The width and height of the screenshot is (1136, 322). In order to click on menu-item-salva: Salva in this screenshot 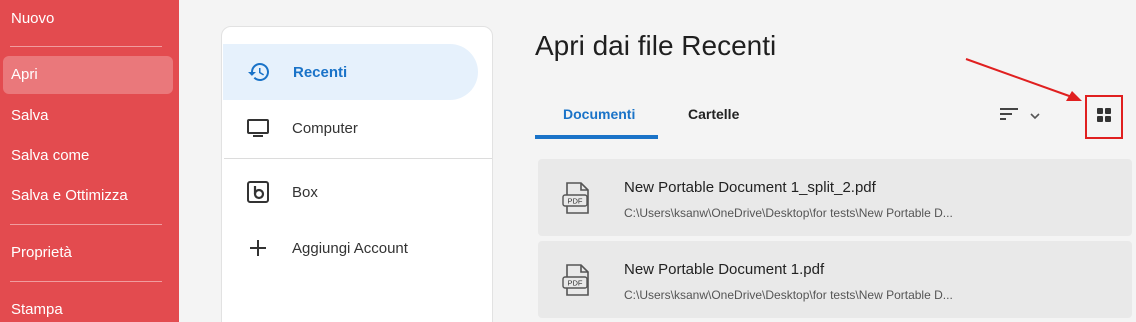, I will do `click(89, 115)`.